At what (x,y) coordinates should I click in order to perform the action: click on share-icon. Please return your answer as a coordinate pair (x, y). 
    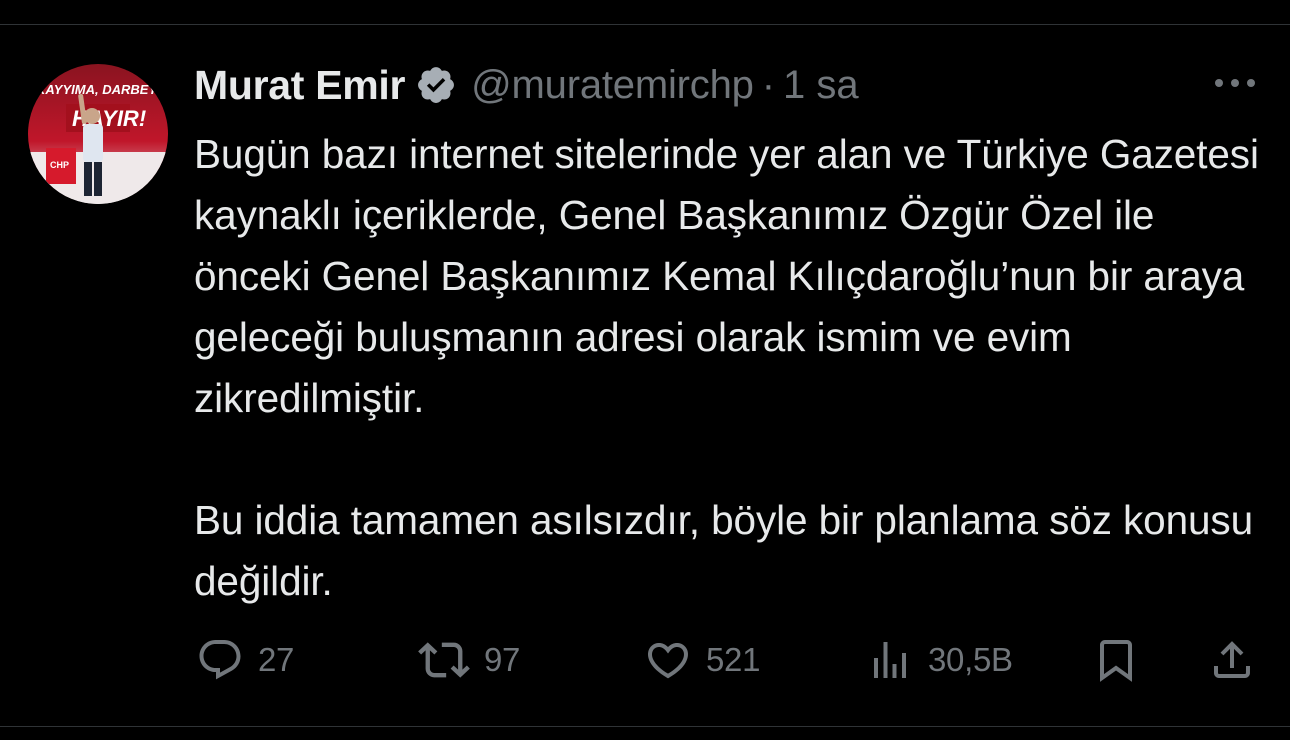
    Looking at the image, I should click on (1232, 659).